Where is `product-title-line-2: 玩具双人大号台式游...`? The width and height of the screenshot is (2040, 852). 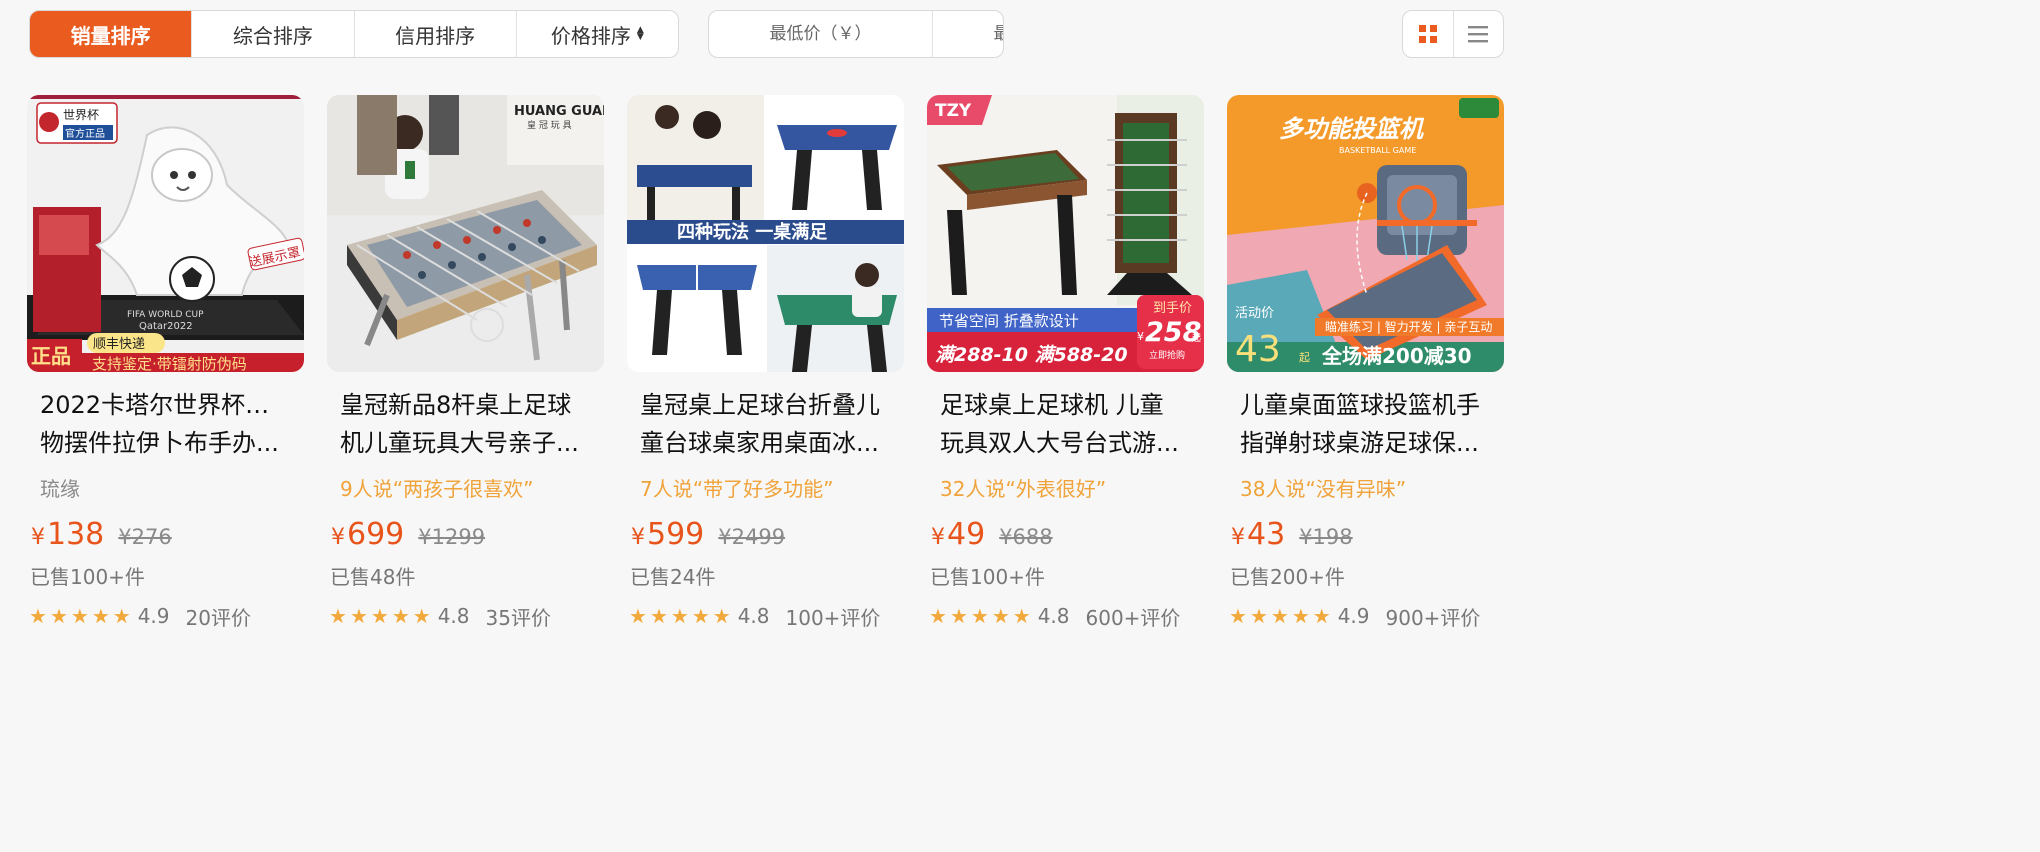 product-title-line-2: 玩具双人大号台式游... is located at coordinates (1059, 443).